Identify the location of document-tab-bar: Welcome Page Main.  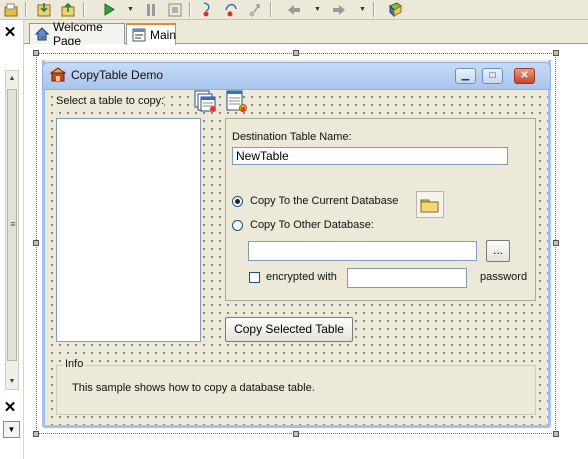
(306, 34).